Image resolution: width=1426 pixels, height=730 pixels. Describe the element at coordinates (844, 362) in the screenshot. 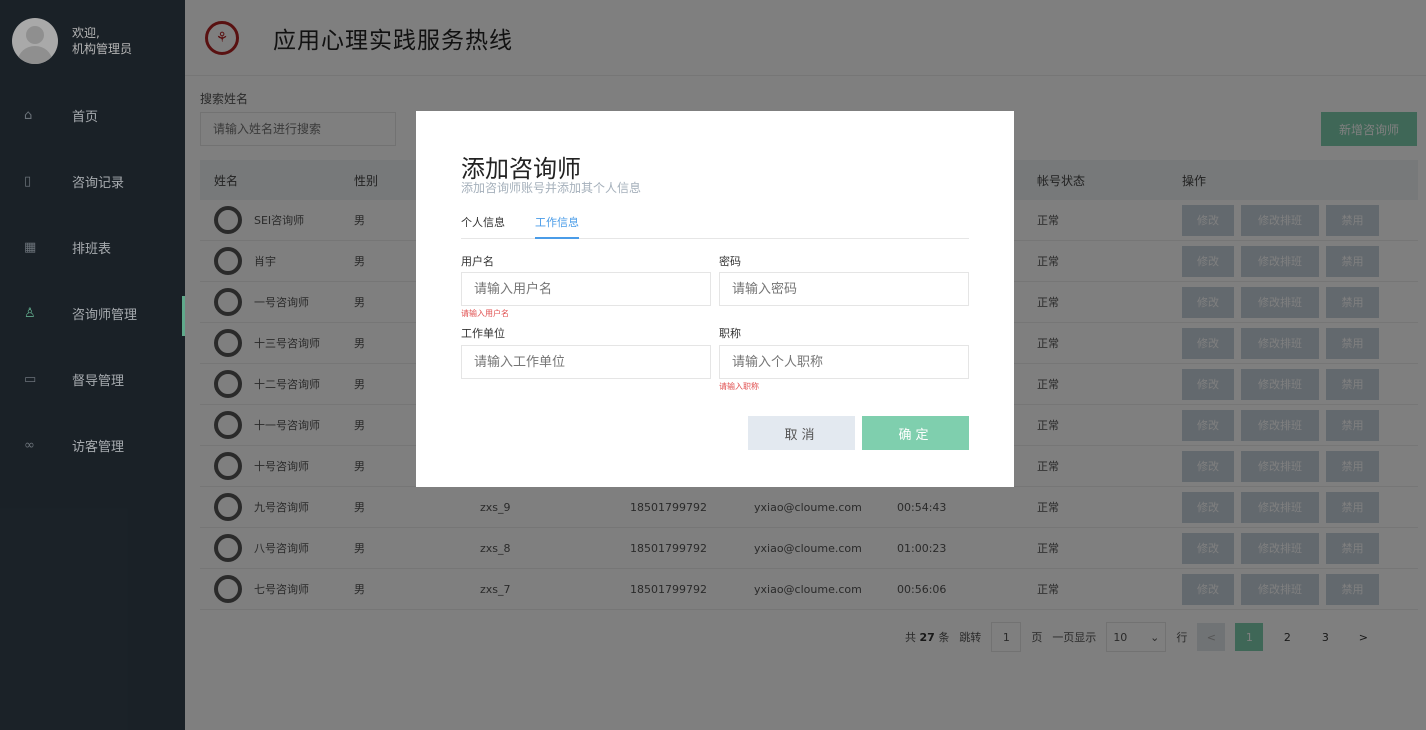

I see `job-title-field` at that location.